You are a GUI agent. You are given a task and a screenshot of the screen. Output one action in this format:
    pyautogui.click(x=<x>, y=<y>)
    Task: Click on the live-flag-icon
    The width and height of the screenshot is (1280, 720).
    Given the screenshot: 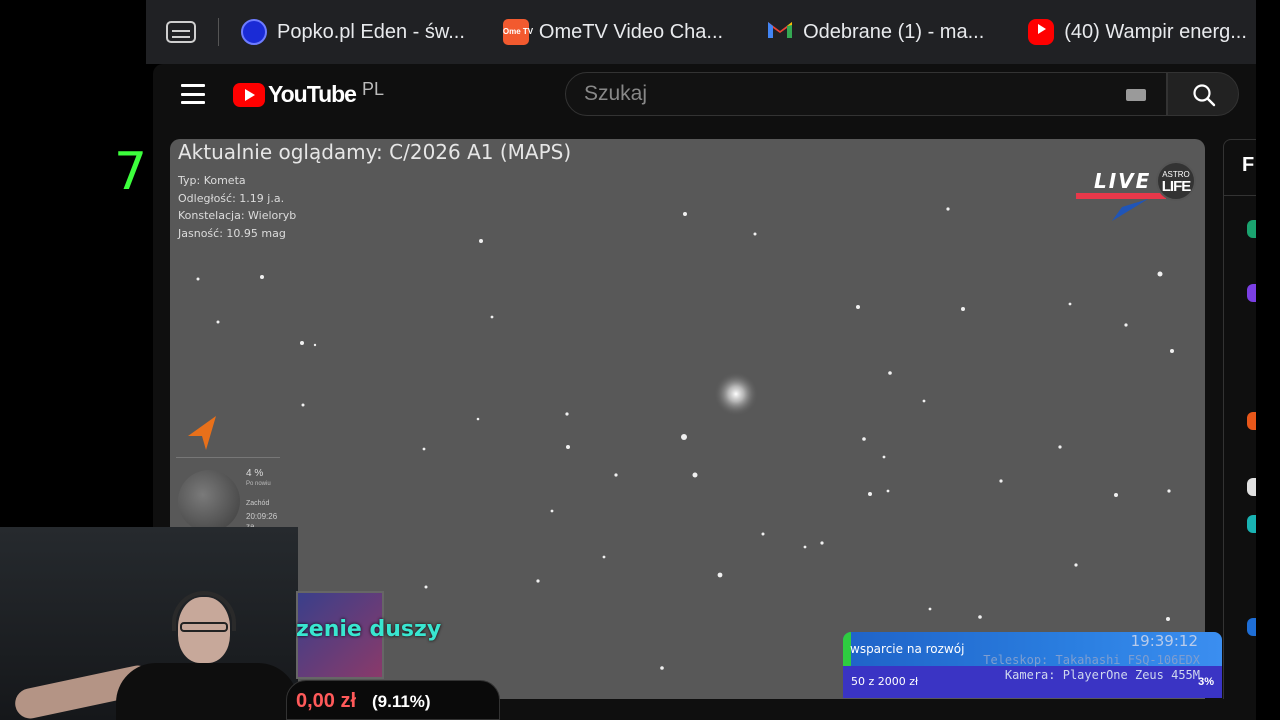 What is the action you would take?
    pyautogui.click(x=1130, y=210)
    